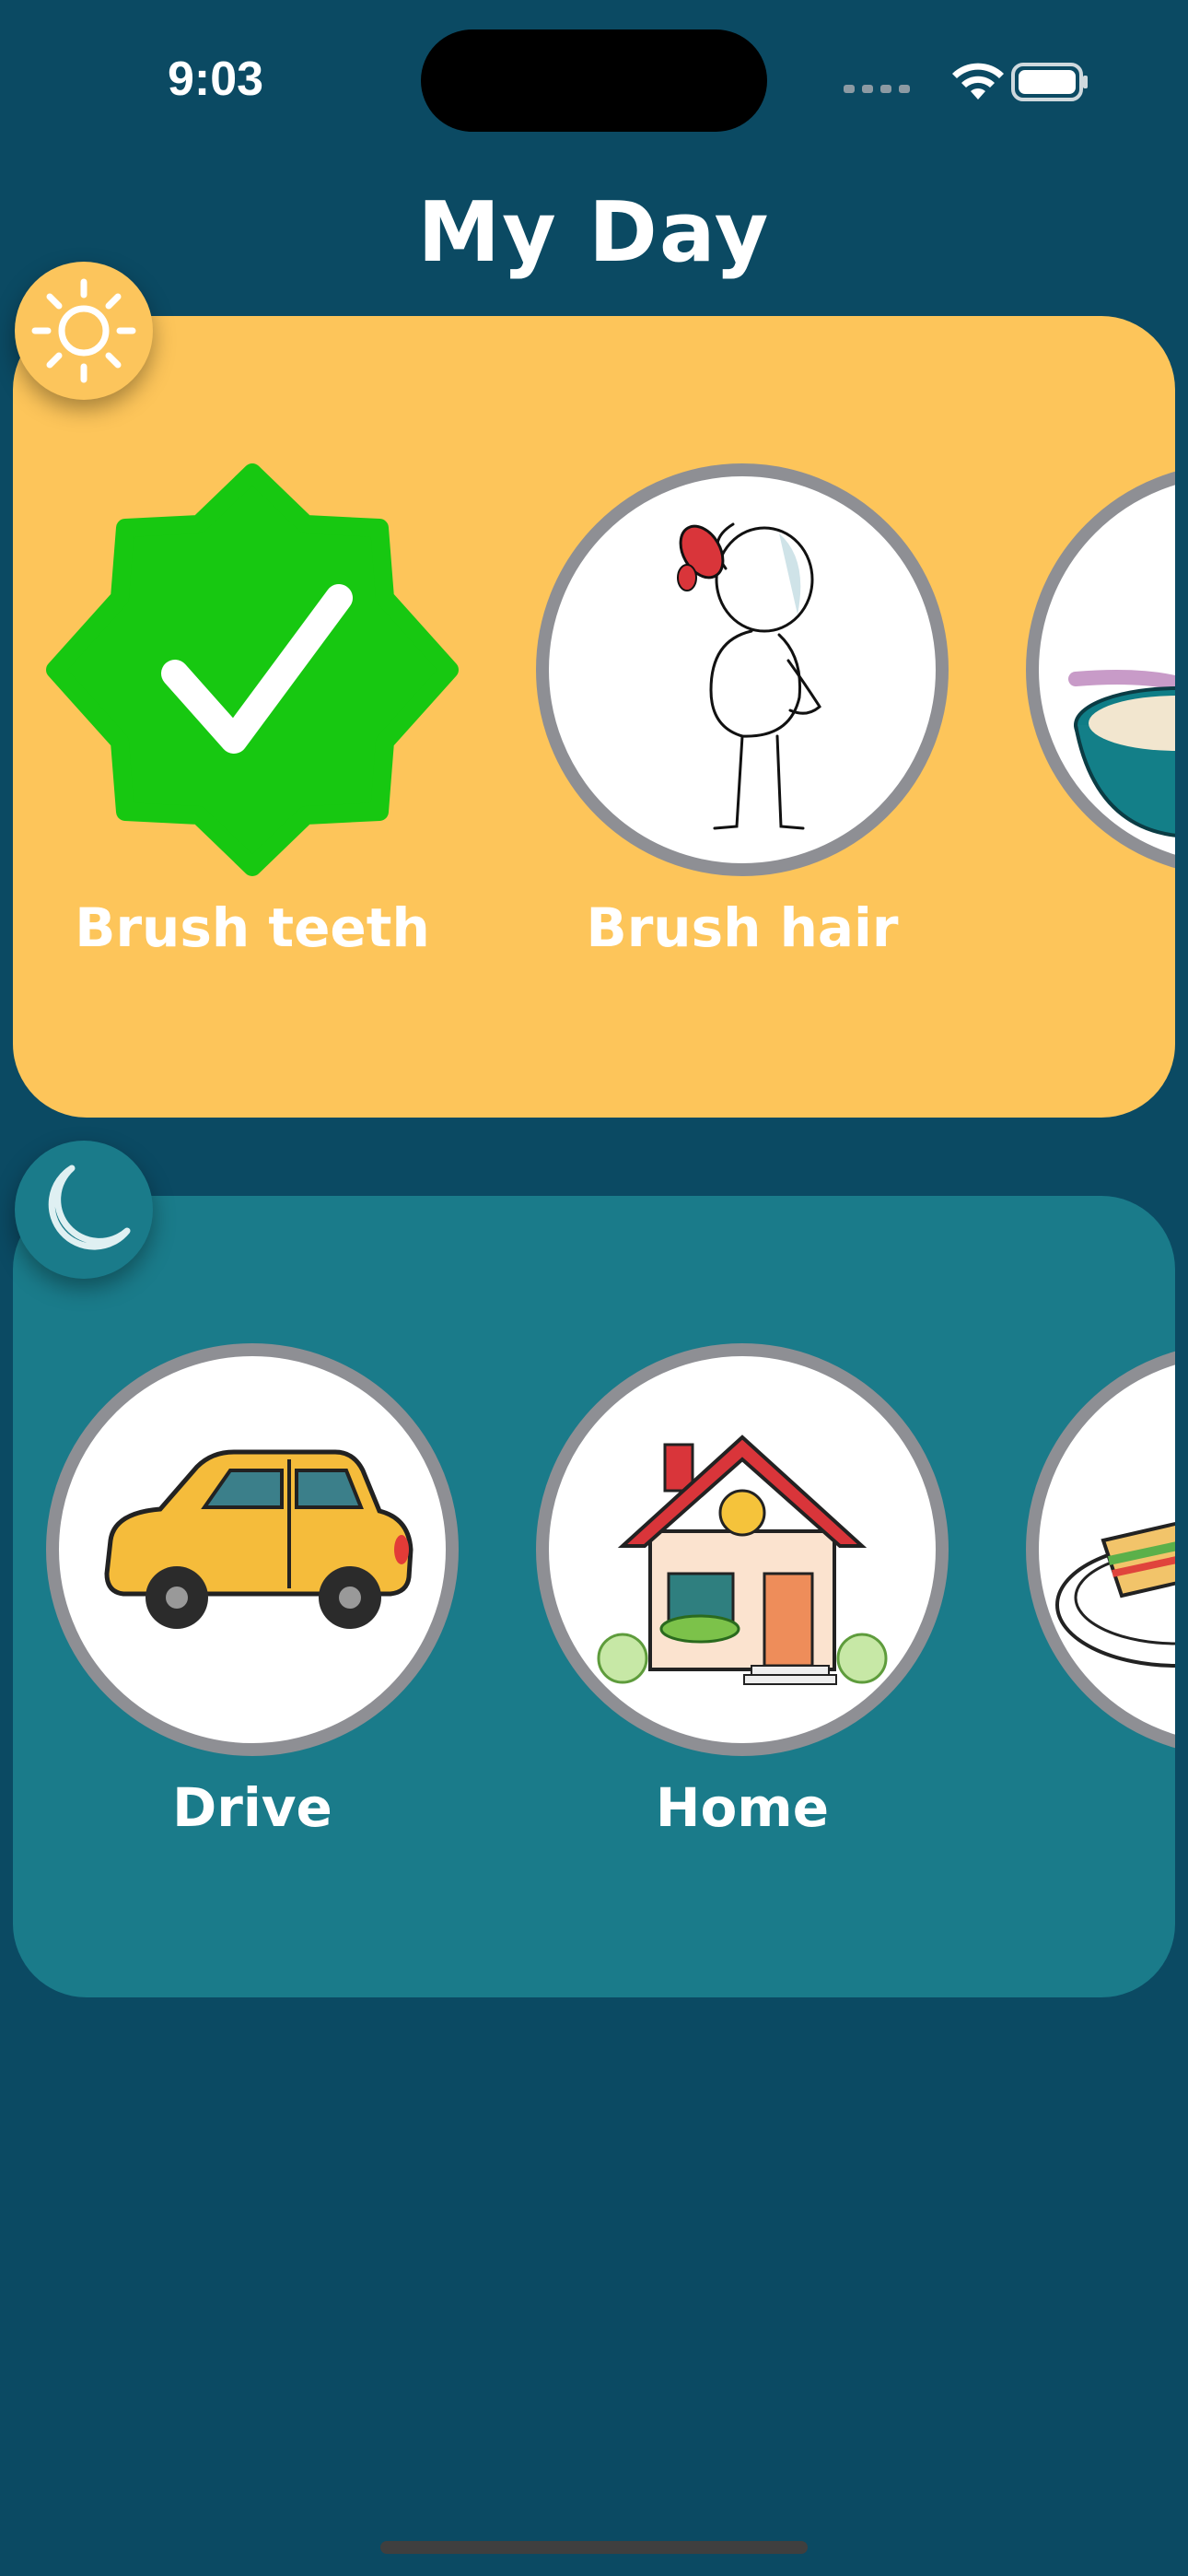 This screenshot has width=1188, height=2576. I want to click on task-label: Home, so click(742, 1807).